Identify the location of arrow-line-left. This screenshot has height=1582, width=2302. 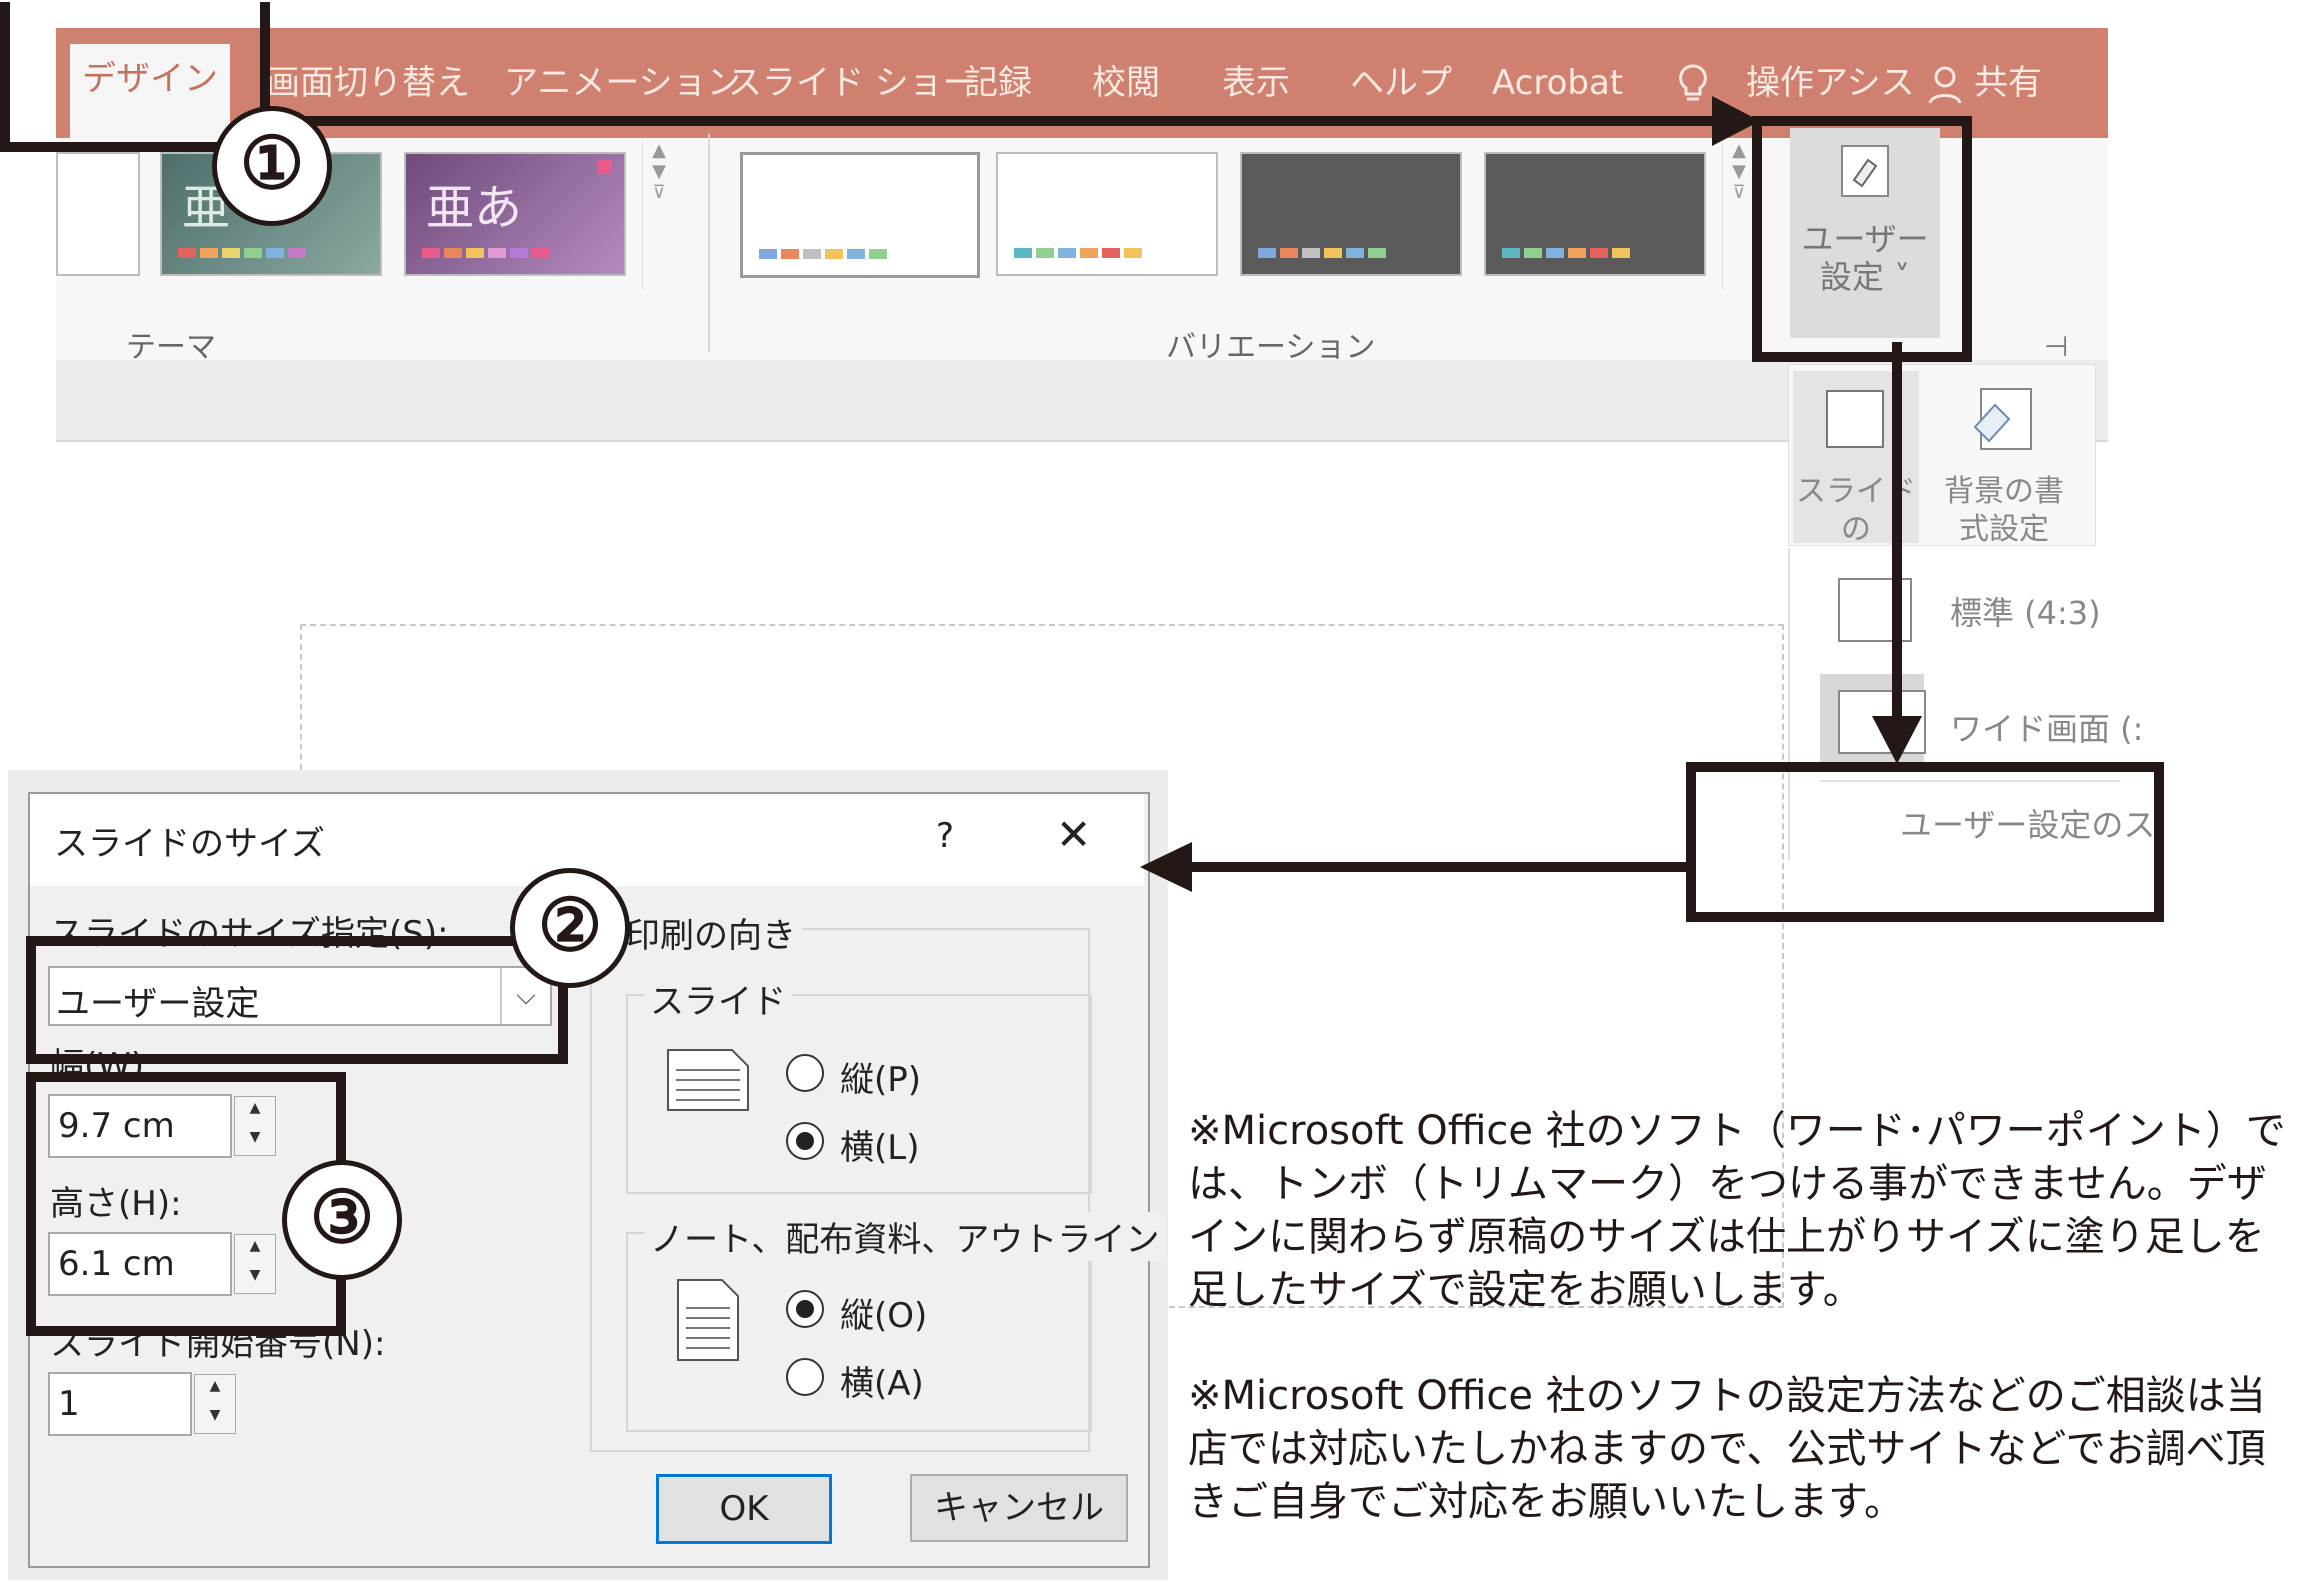
(1439, 867).